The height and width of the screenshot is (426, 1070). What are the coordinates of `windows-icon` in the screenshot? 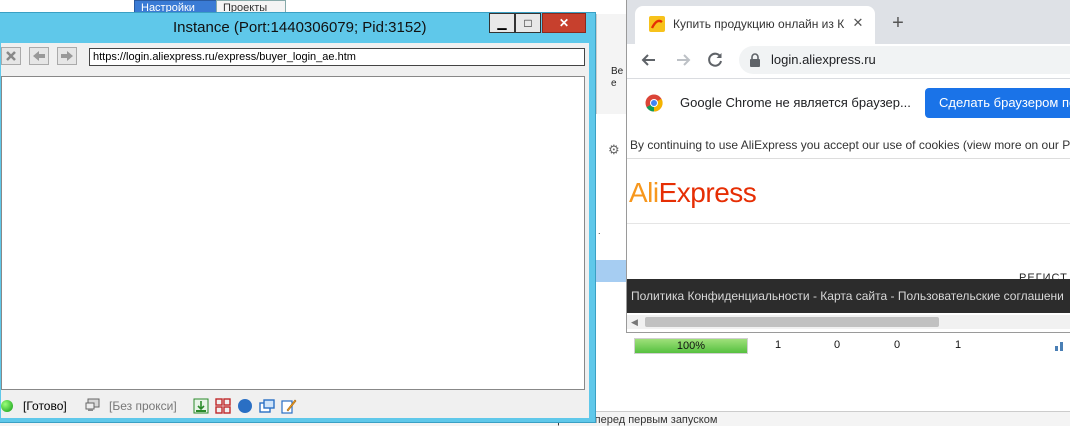 It's located at (267, 406).